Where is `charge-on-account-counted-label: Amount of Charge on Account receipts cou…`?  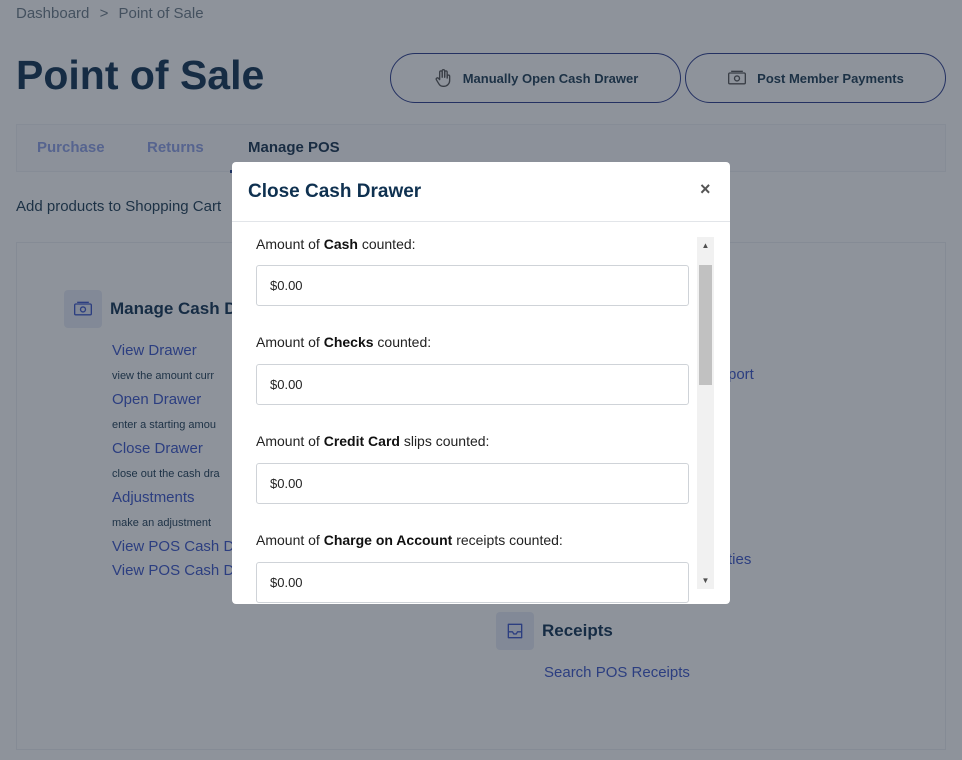 charge-on-account-counted-label: Amount of Charge on Account receipts cou… is located at coordinates (409, 540).